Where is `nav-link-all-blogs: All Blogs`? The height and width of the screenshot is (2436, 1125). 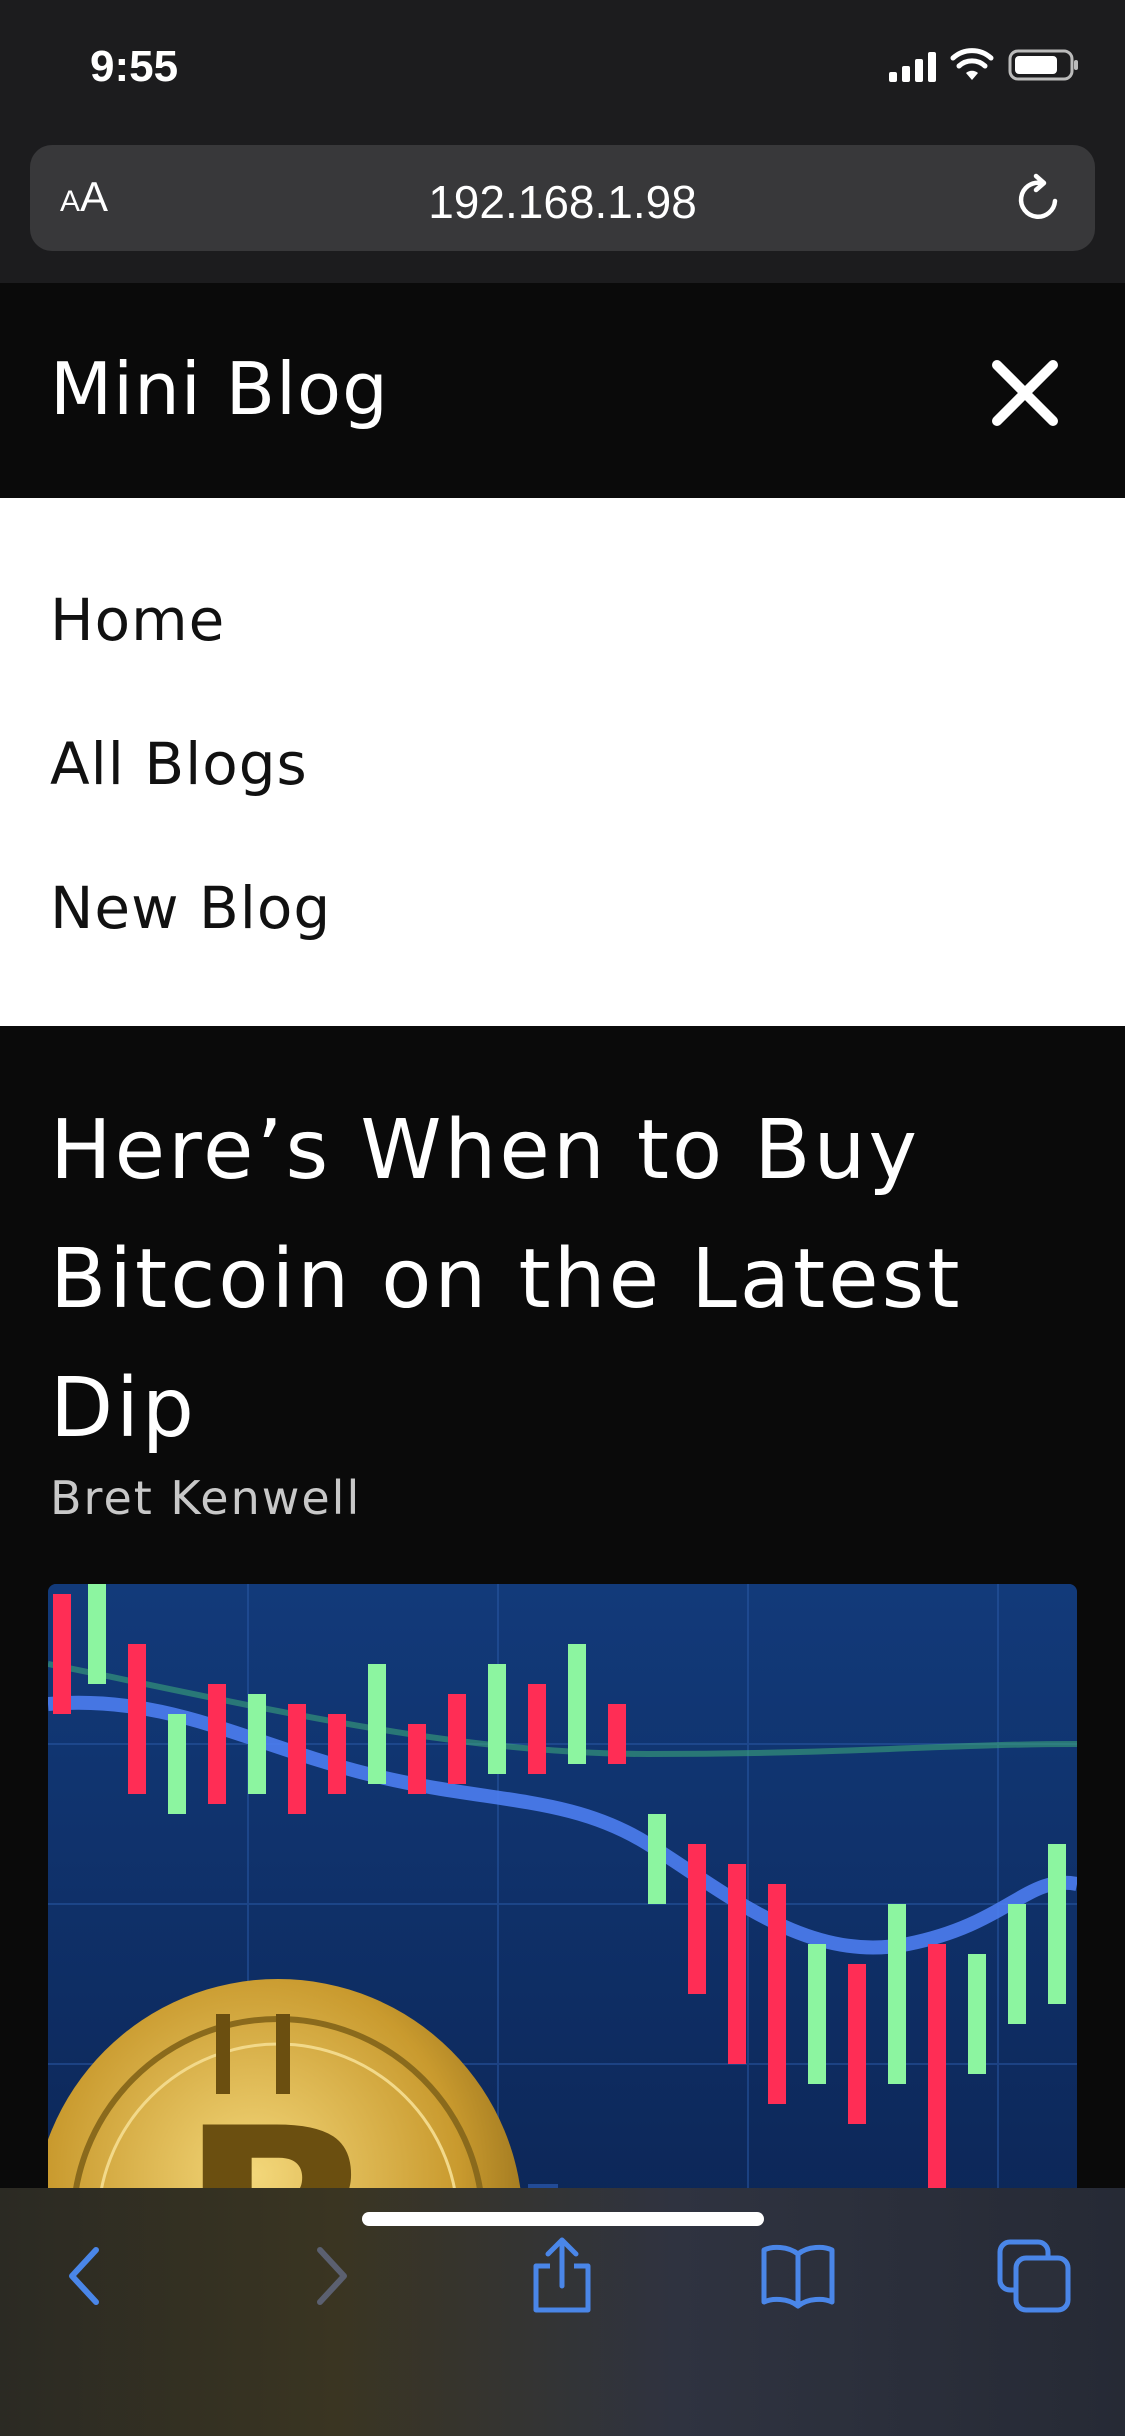 nav-link-all-blogs: All Blogs is located at coordinates (179, 764).